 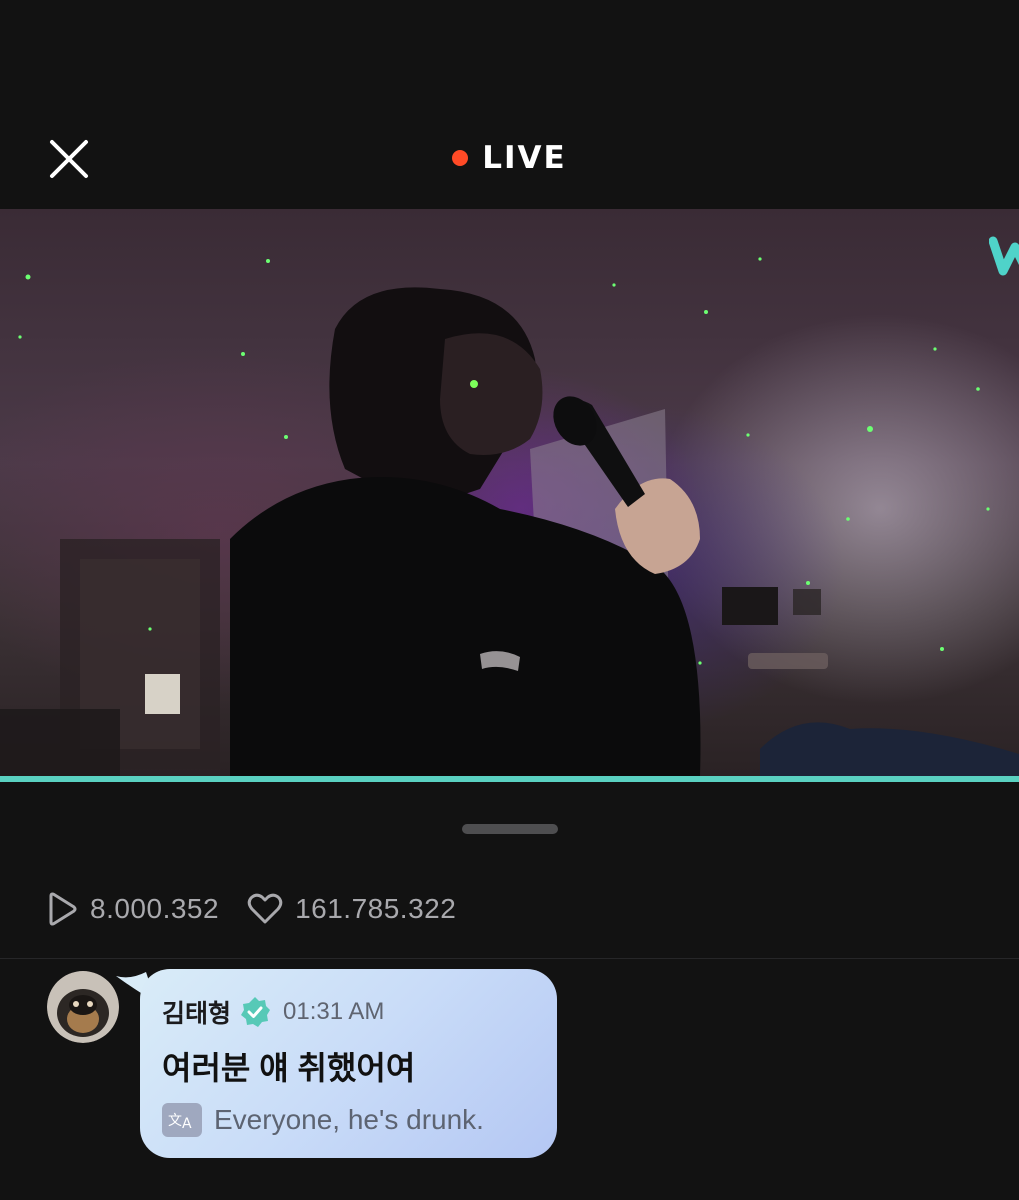 What do you see at coordinates (509, 958) in the screenshot?
I see `divider` at bounding box center [509, 958].